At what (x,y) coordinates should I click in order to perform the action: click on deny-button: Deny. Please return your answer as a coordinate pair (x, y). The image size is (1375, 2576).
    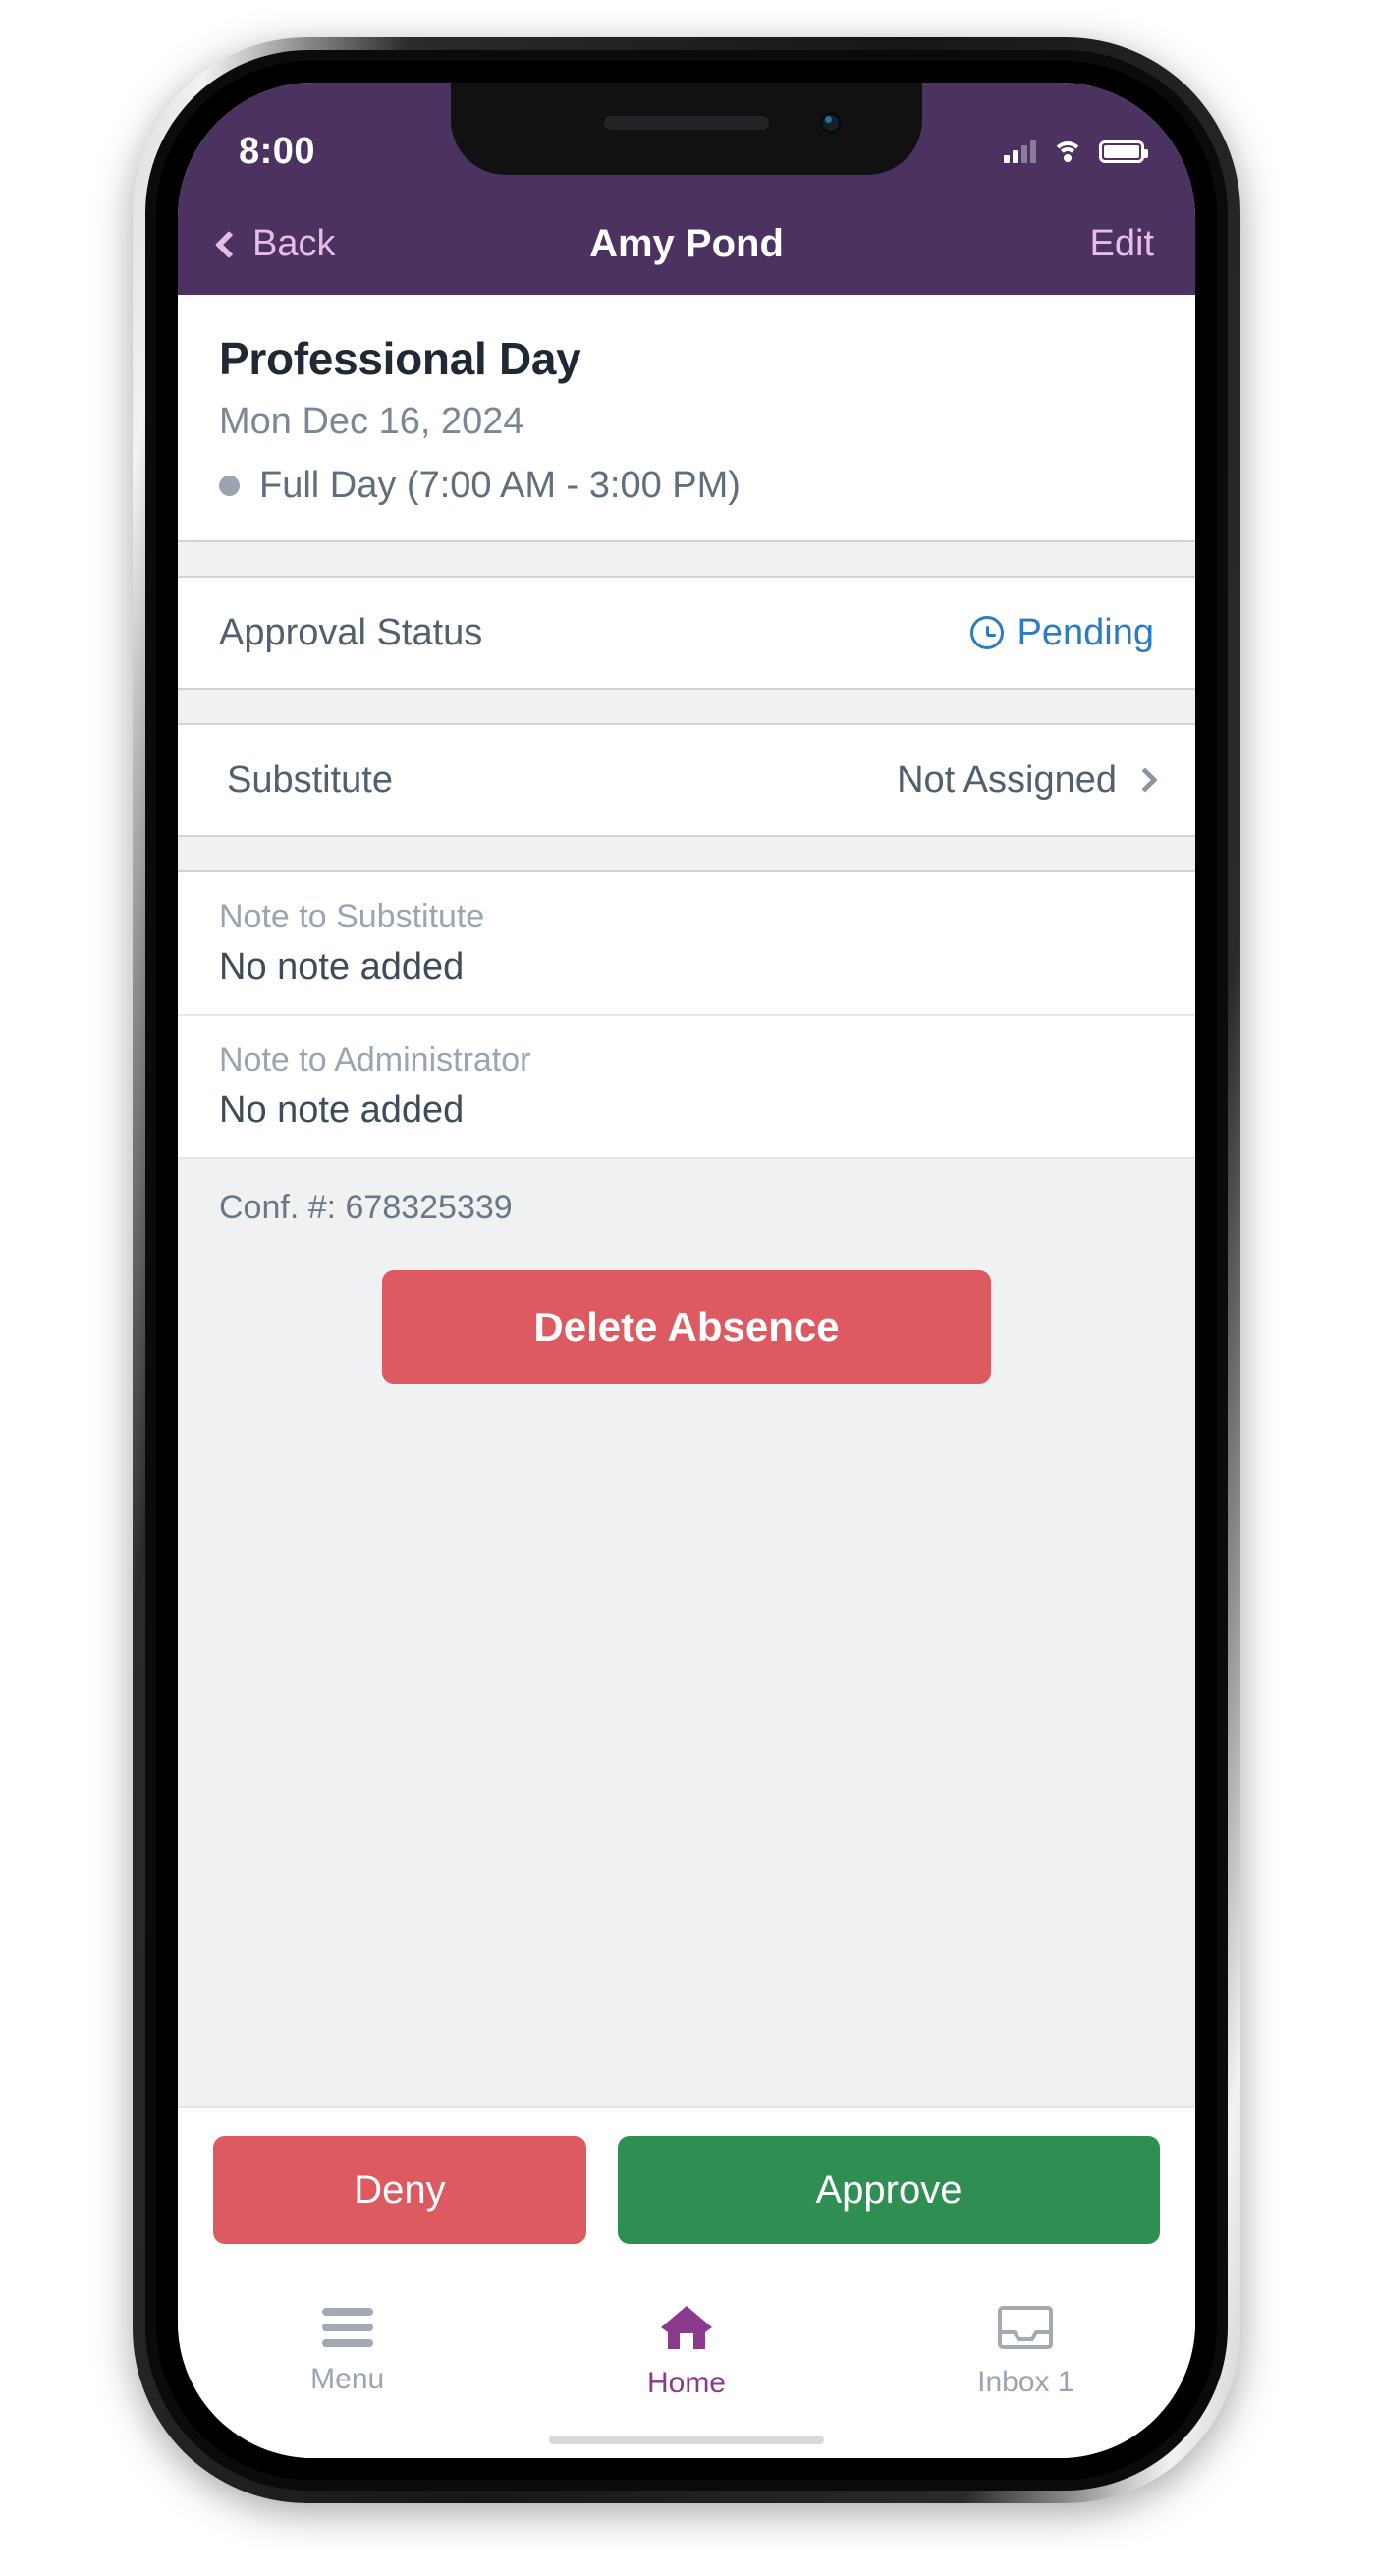
    Looking at the image, I should click on (399, 2190).